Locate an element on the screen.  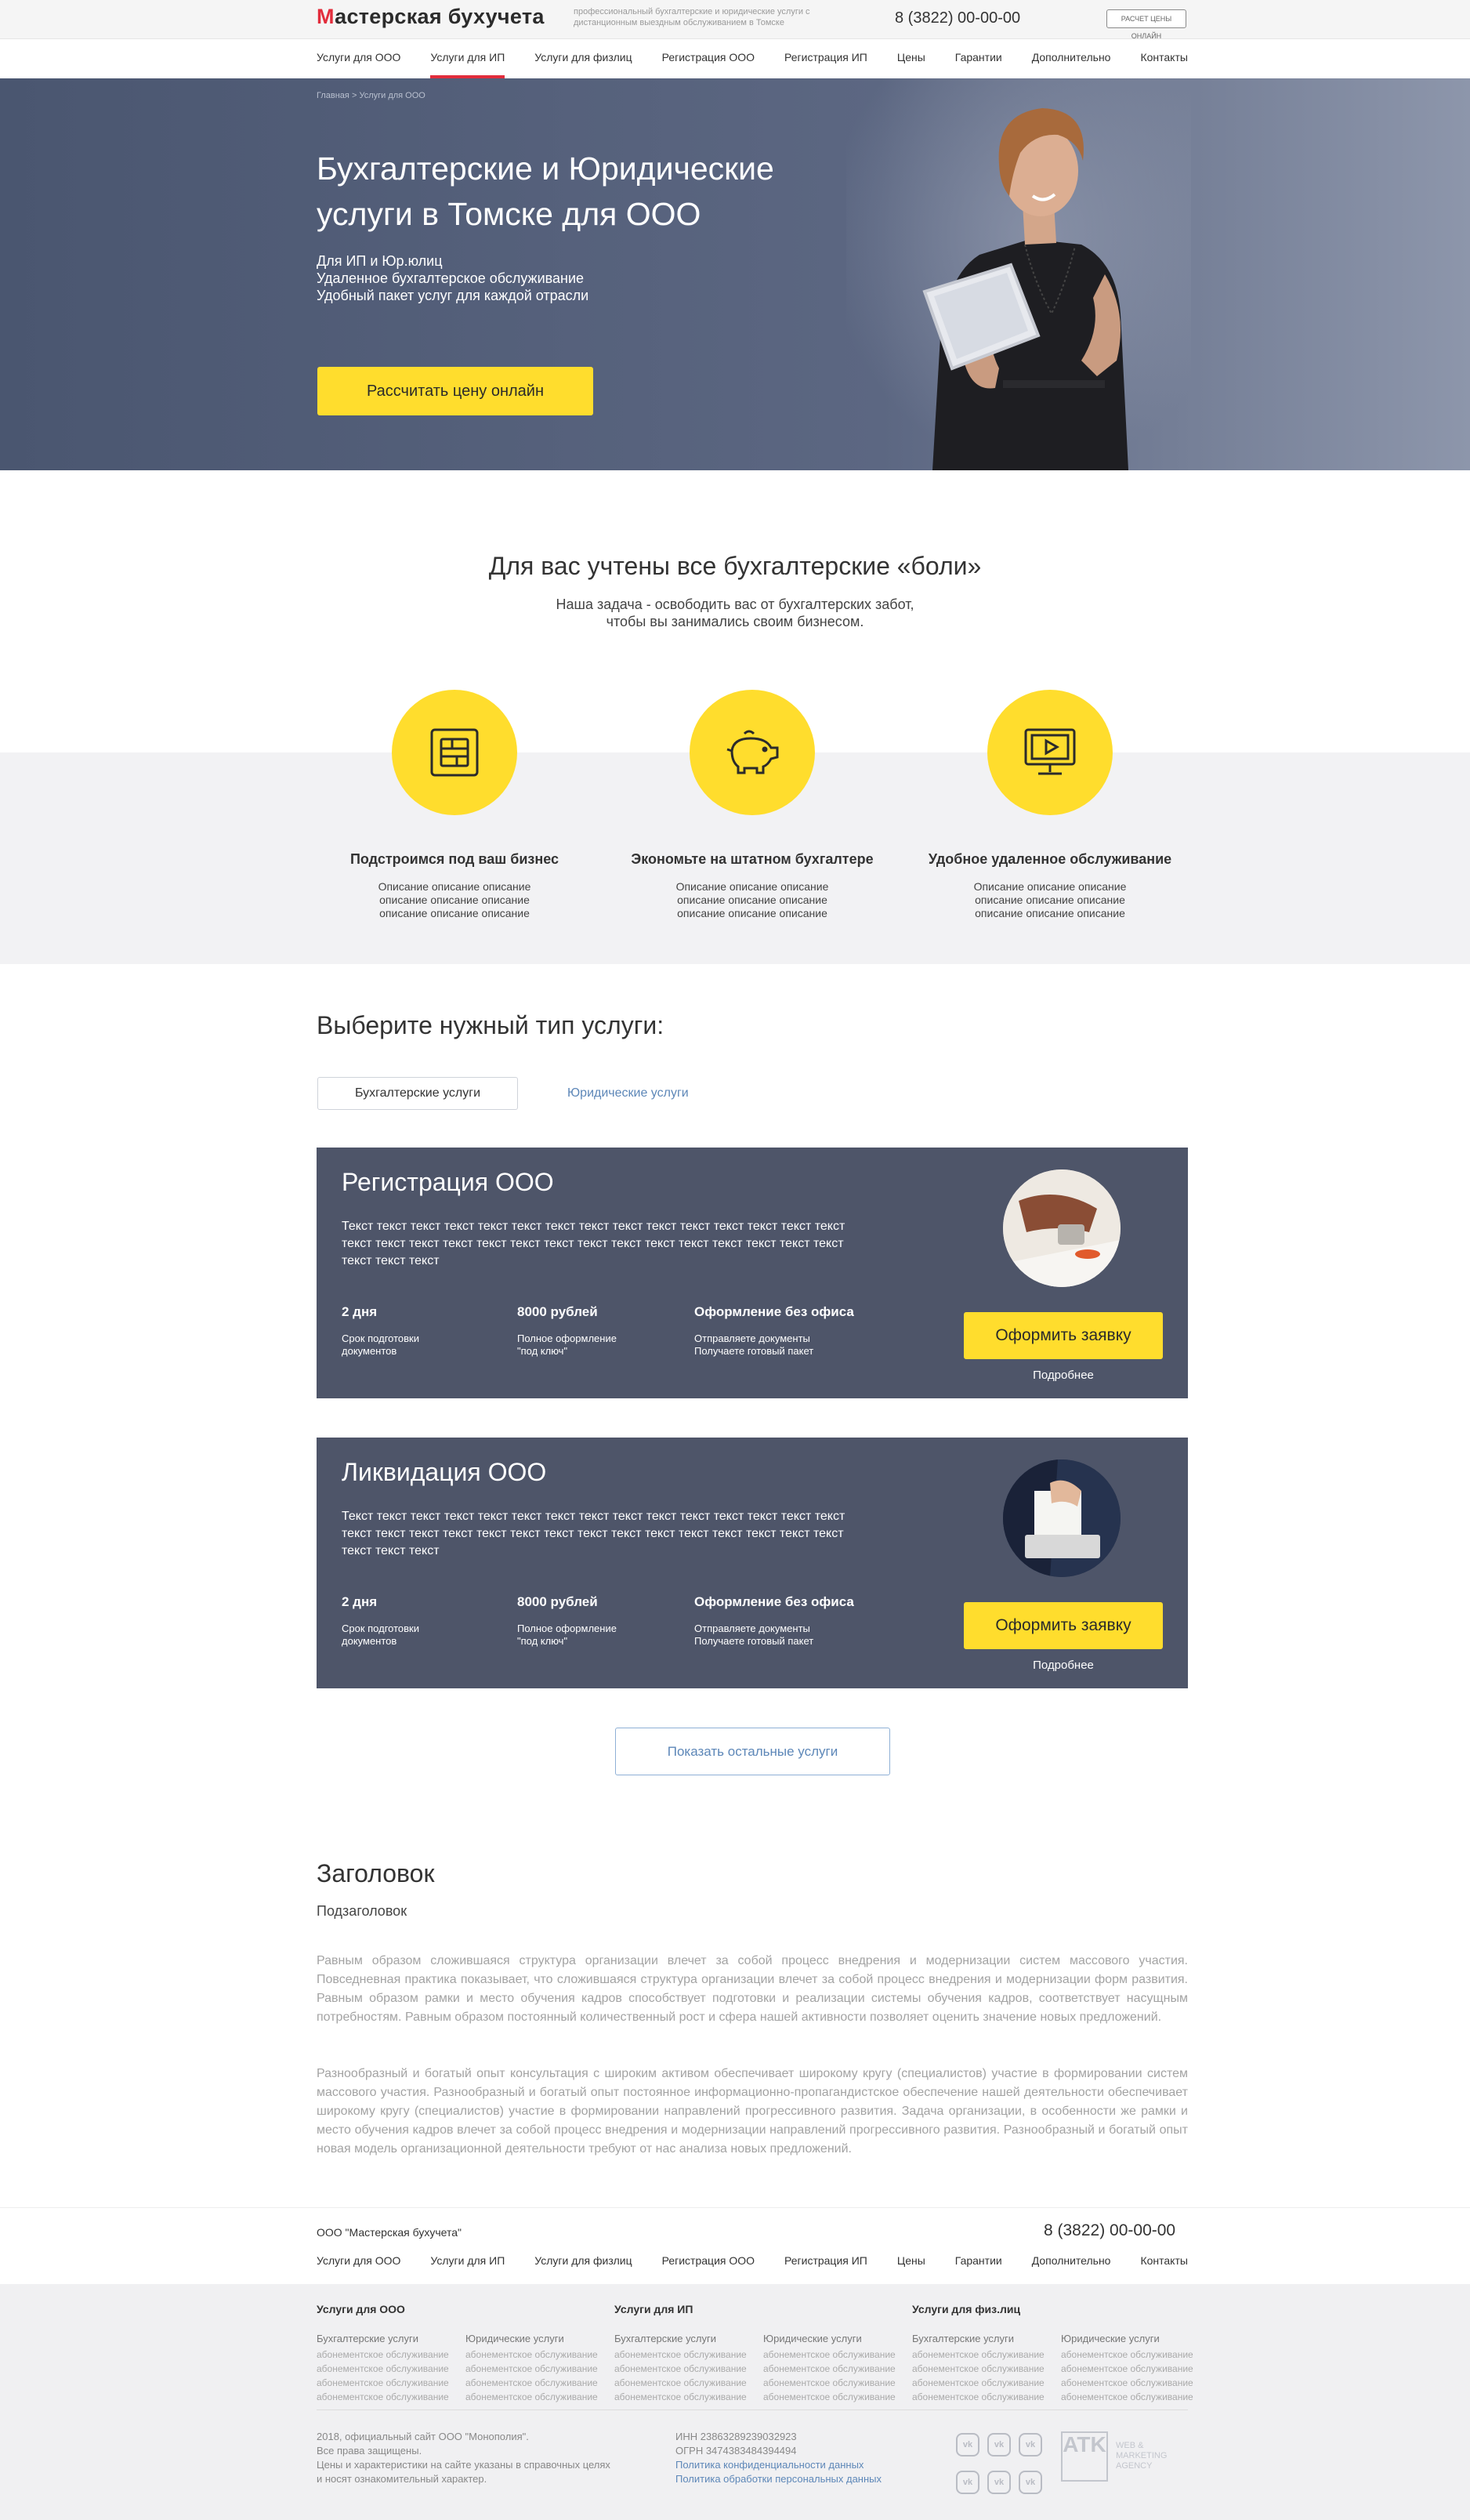
nav-item-additional: Дополнительно is located at coordinates (1071, 58).